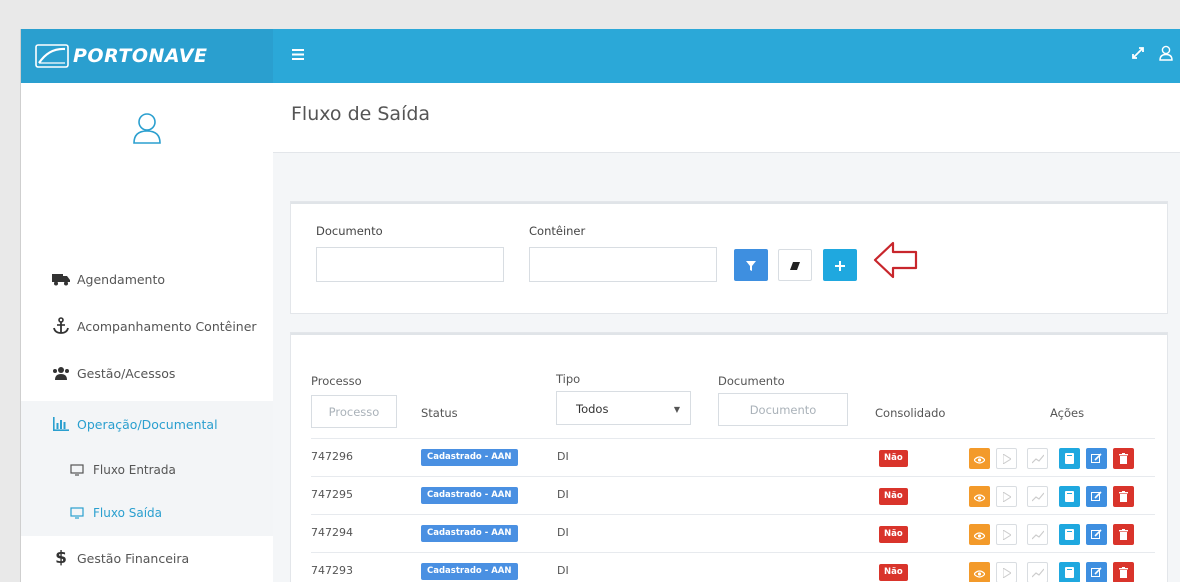 This screenshot has width=1180, height=582. I want to click on filter-button, so click(751, 265).